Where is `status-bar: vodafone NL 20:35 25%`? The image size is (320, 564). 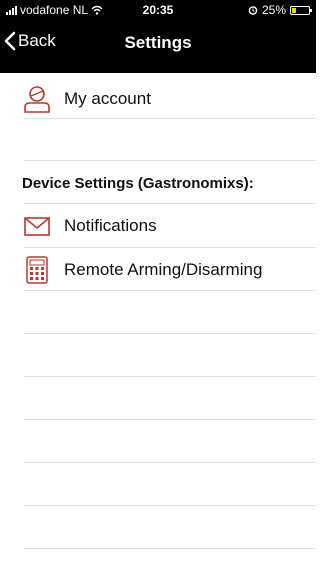
status-bar: vodafone NL 20:35 25% is located at coordinates (158, 10).